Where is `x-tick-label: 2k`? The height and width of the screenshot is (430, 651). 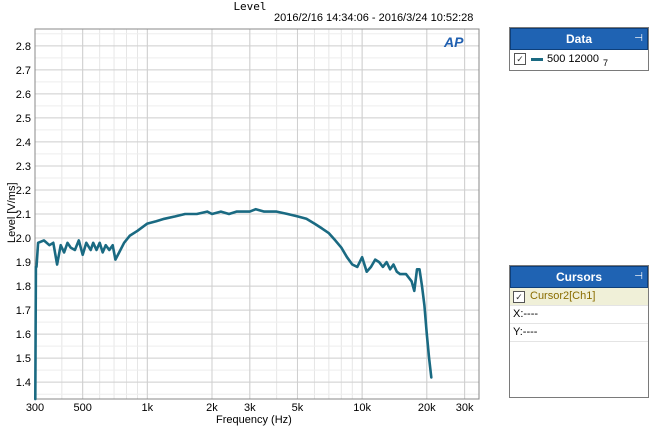
x-tick-label: 2k is located at coordinates (212, 408).